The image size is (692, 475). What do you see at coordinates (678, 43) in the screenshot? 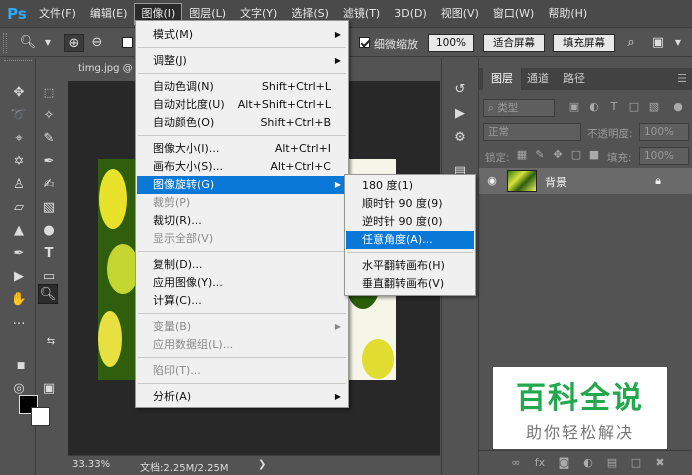
I see `workspace-chevron-icon: ▼` at bounding box center [678, 43].